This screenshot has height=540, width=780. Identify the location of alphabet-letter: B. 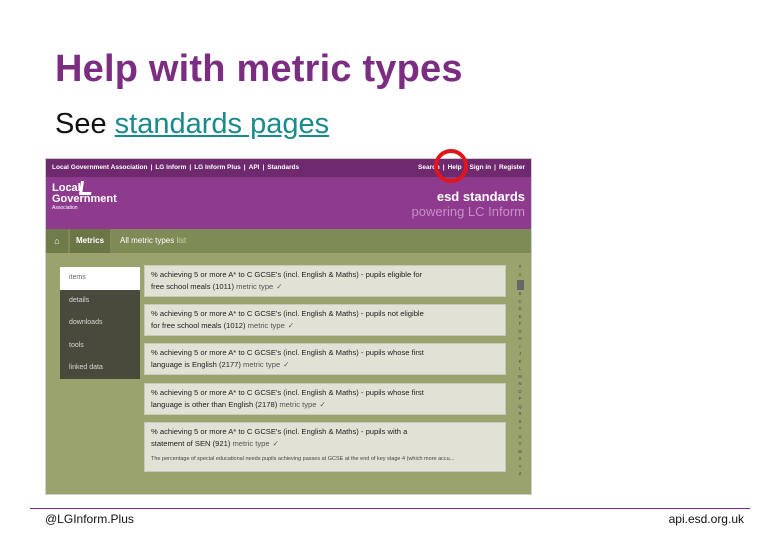
(520, 294).